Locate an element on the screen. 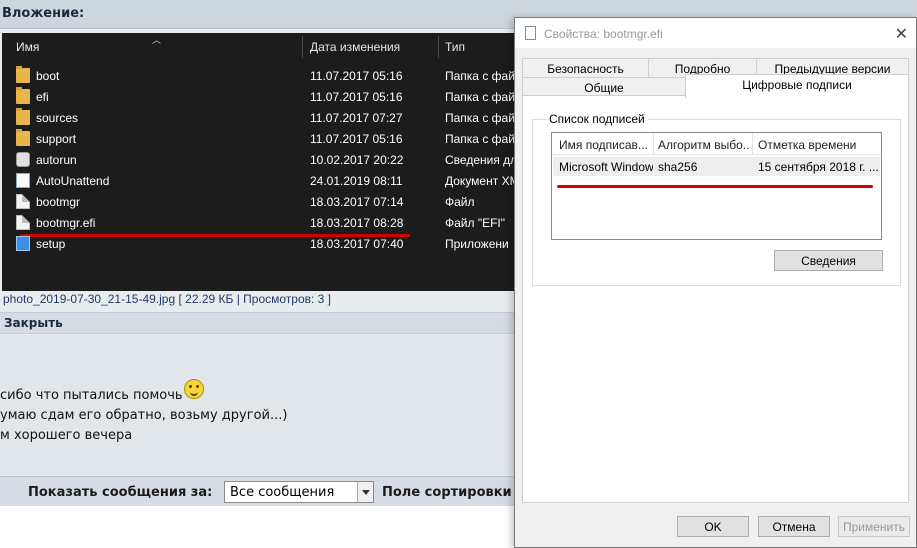  file-name: autorun is located at coordinates (56, 160).